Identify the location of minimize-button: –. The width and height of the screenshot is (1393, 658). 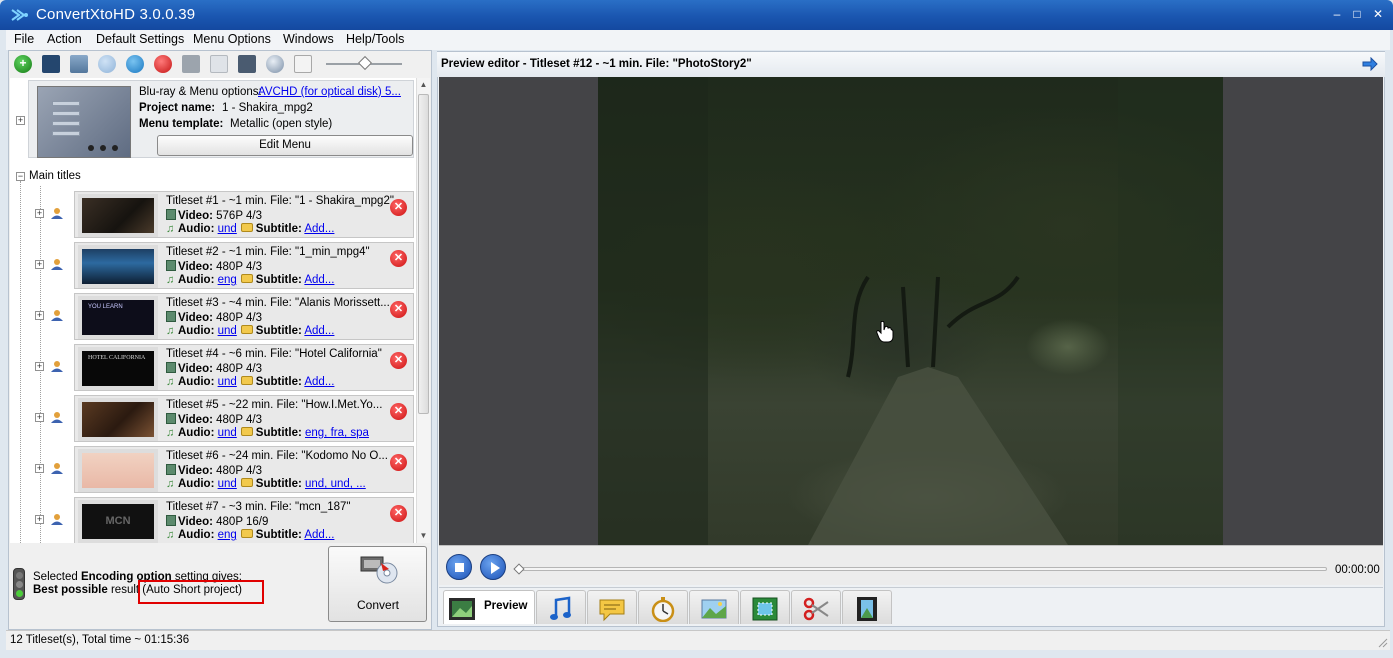
(1337, 14).